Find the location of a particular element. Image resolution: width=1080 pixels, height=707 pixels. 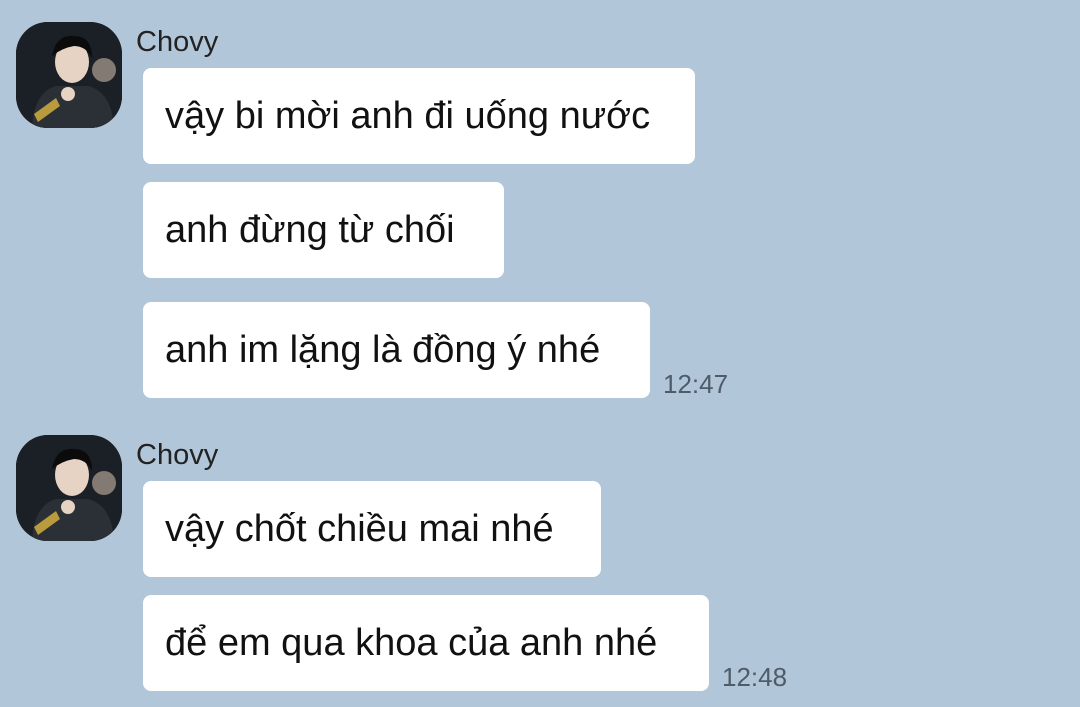

message-bubble: để em qua khoa của anh nhé is located at coordinates (426, 643).